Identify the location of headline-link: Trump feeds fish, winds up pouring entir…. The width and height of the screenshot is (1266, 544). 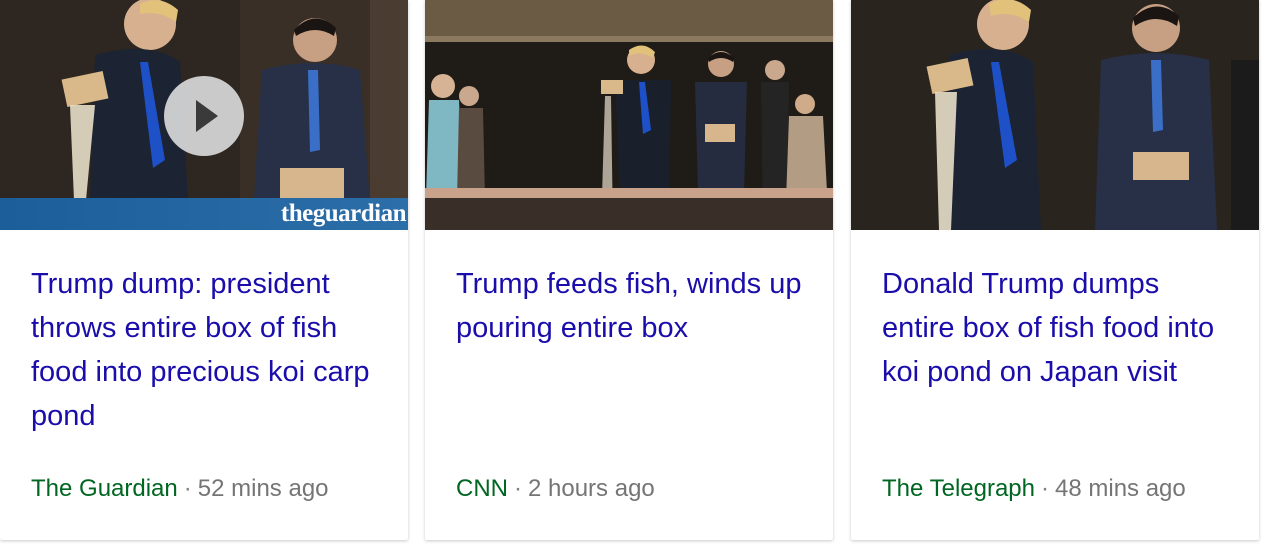
(632, 306).